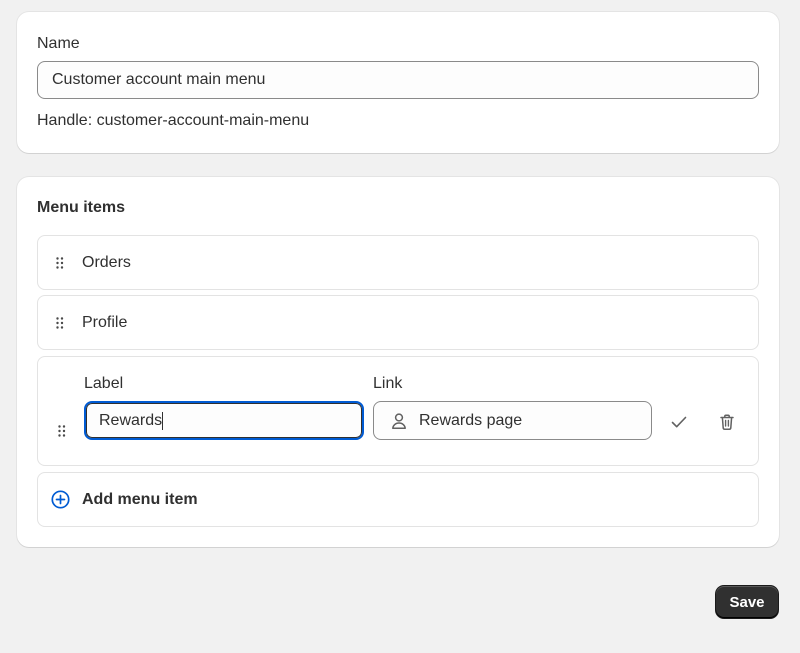 The width and height of the screenshot is (800, 653). Describe the element at coordinates (679, 422) in the screenshot. I see `confirm-check-icon` at that location.